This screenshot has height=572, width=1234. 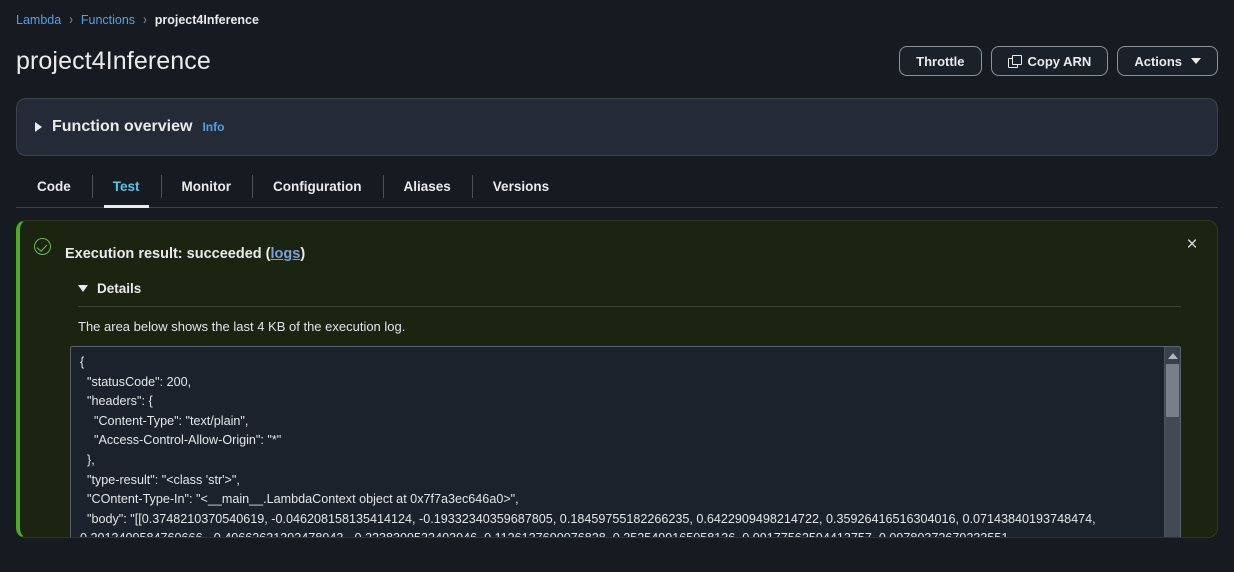 I want to click on tab-code-label: Code, so click(x=54, y=186).